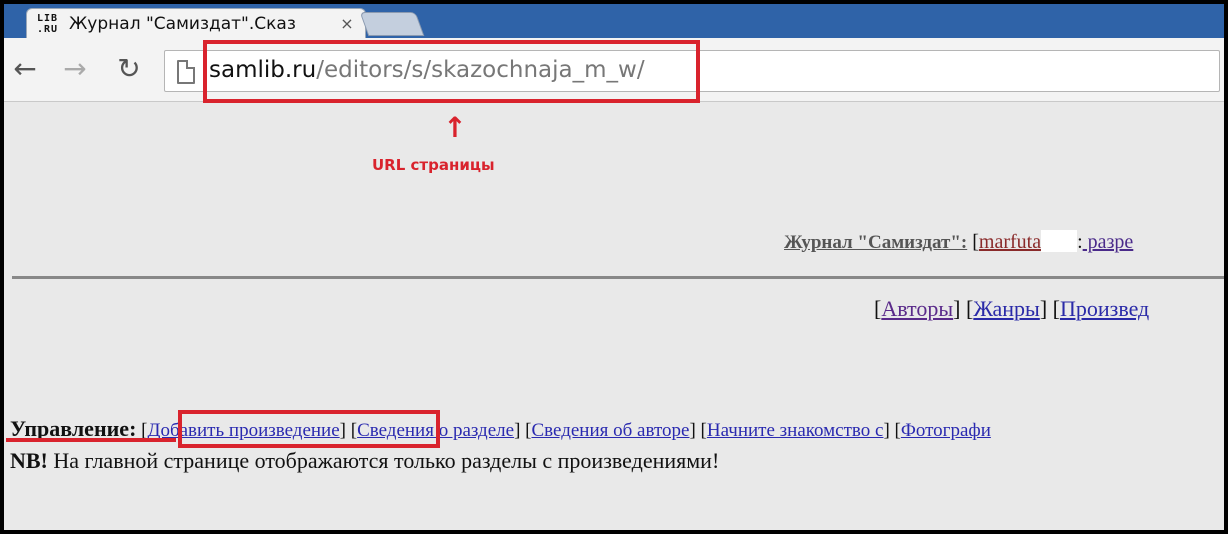  What do you see at coordinates (875, 242) in the screenshot?
I see `journal-name-link: Журнал "Самиздат":` at bounding box center [875, 242].